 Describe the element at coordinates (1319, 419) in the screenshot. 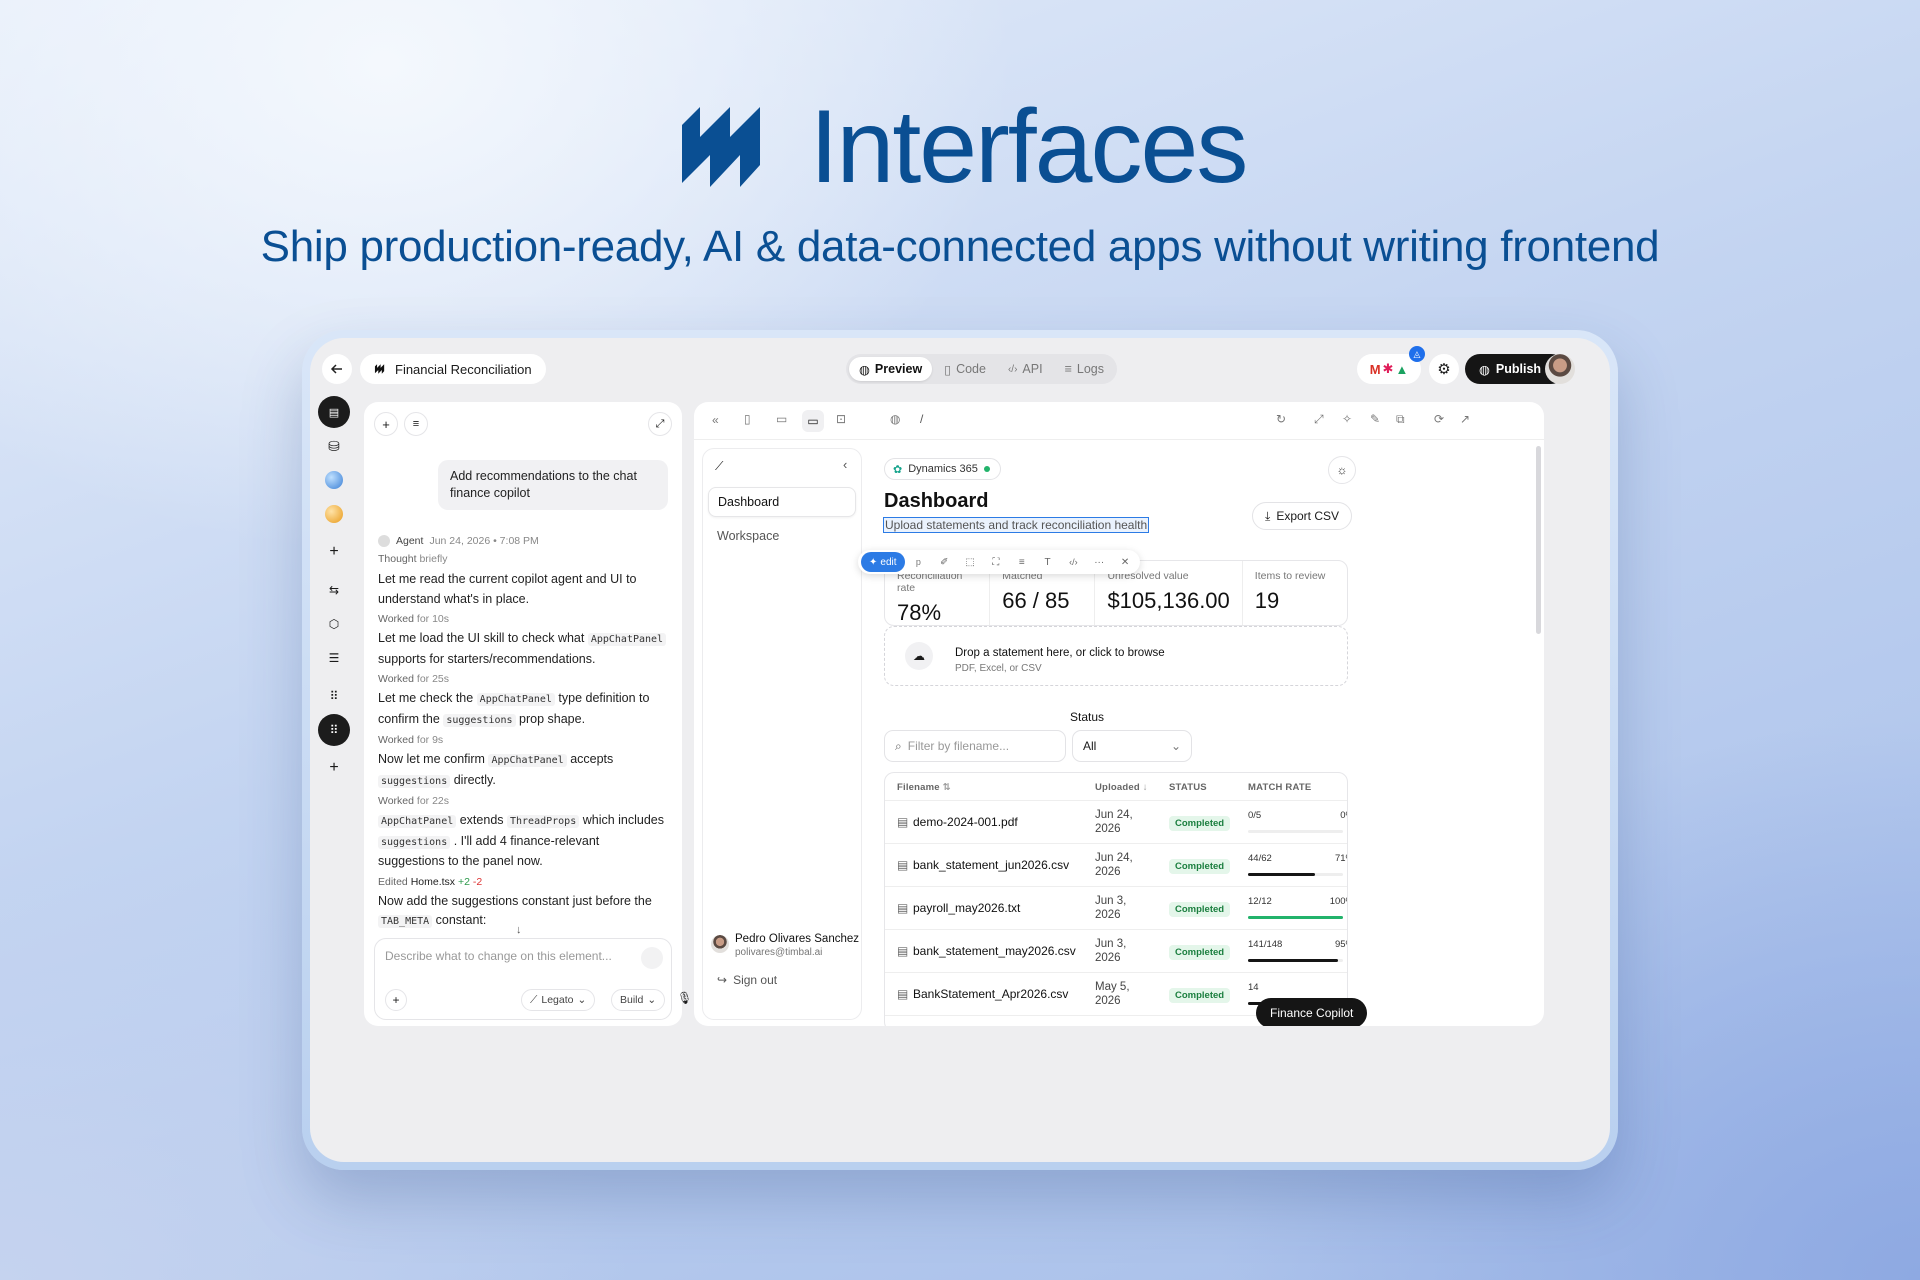

I see `fullscreen-icon: ⤢` at that location.